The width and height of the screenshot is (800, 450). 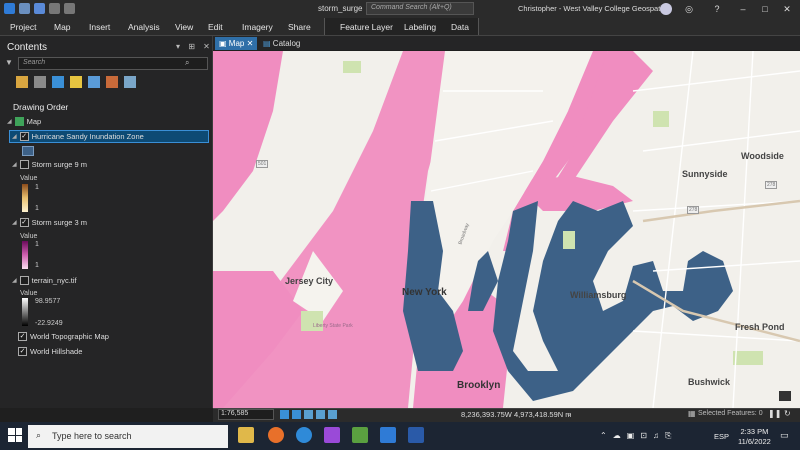 What do you see at coordinates (416, 435) in the screenshot?
I see `word-icon` at bounding box center [416, 435].